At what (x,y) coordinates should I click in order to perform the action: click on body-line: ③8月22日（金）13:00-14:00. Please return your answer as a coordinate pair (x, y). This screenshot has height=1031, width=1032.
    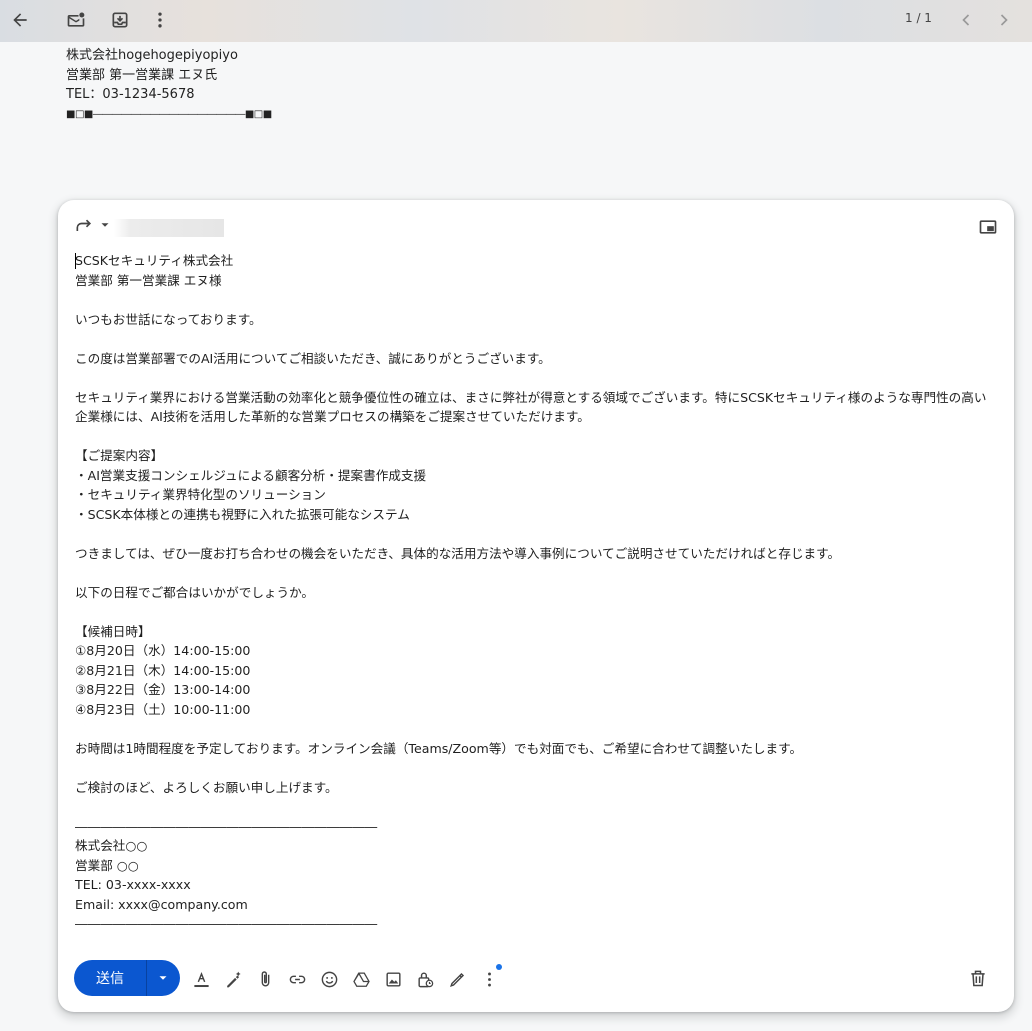
    Looking at the image, I should click on (163, 689).